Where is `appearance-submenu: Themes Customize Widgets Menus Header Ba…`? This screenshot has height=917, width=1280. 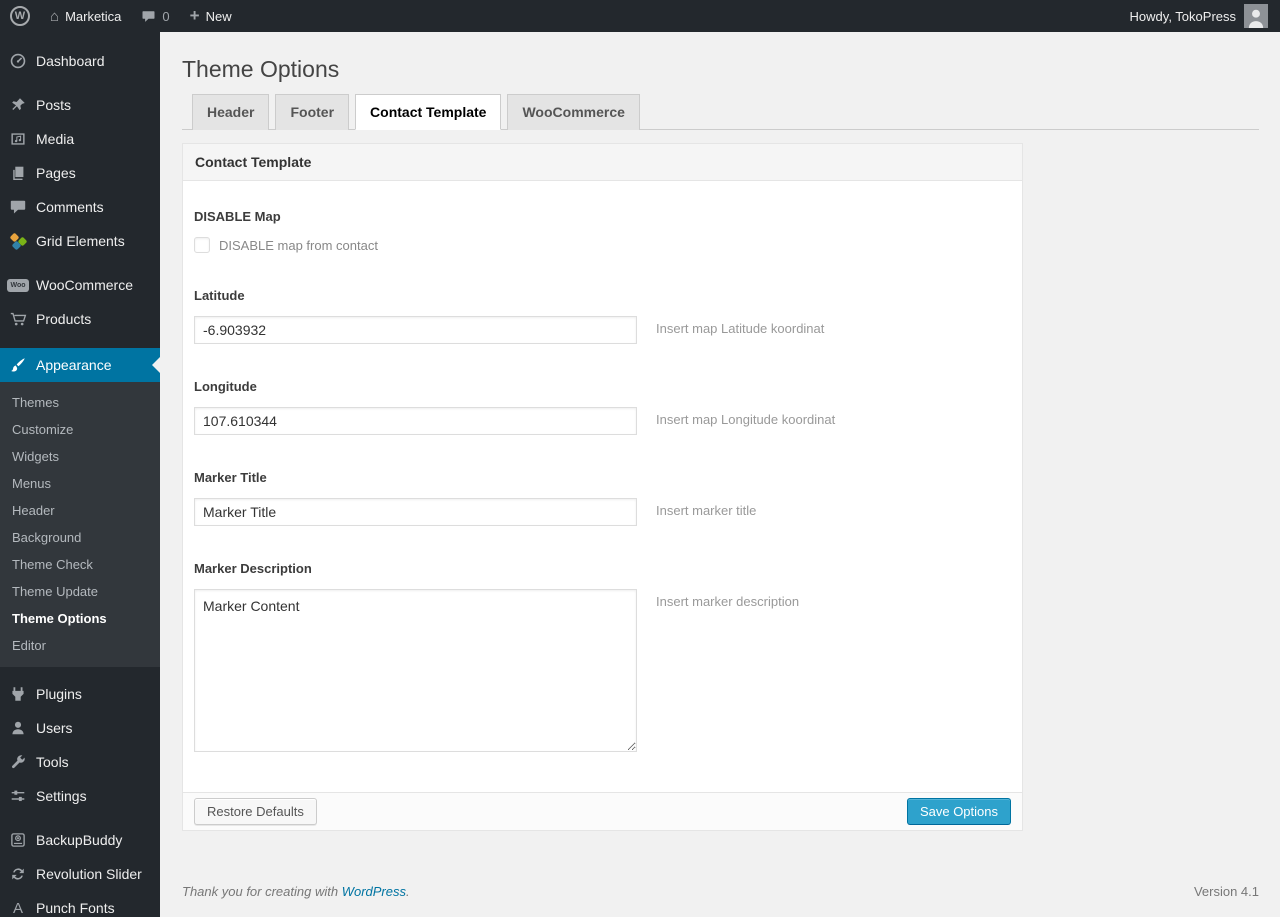
appearance-submenu: Themes Customize Widgets Menus Header Ba… is located at coordinates (80, 524).